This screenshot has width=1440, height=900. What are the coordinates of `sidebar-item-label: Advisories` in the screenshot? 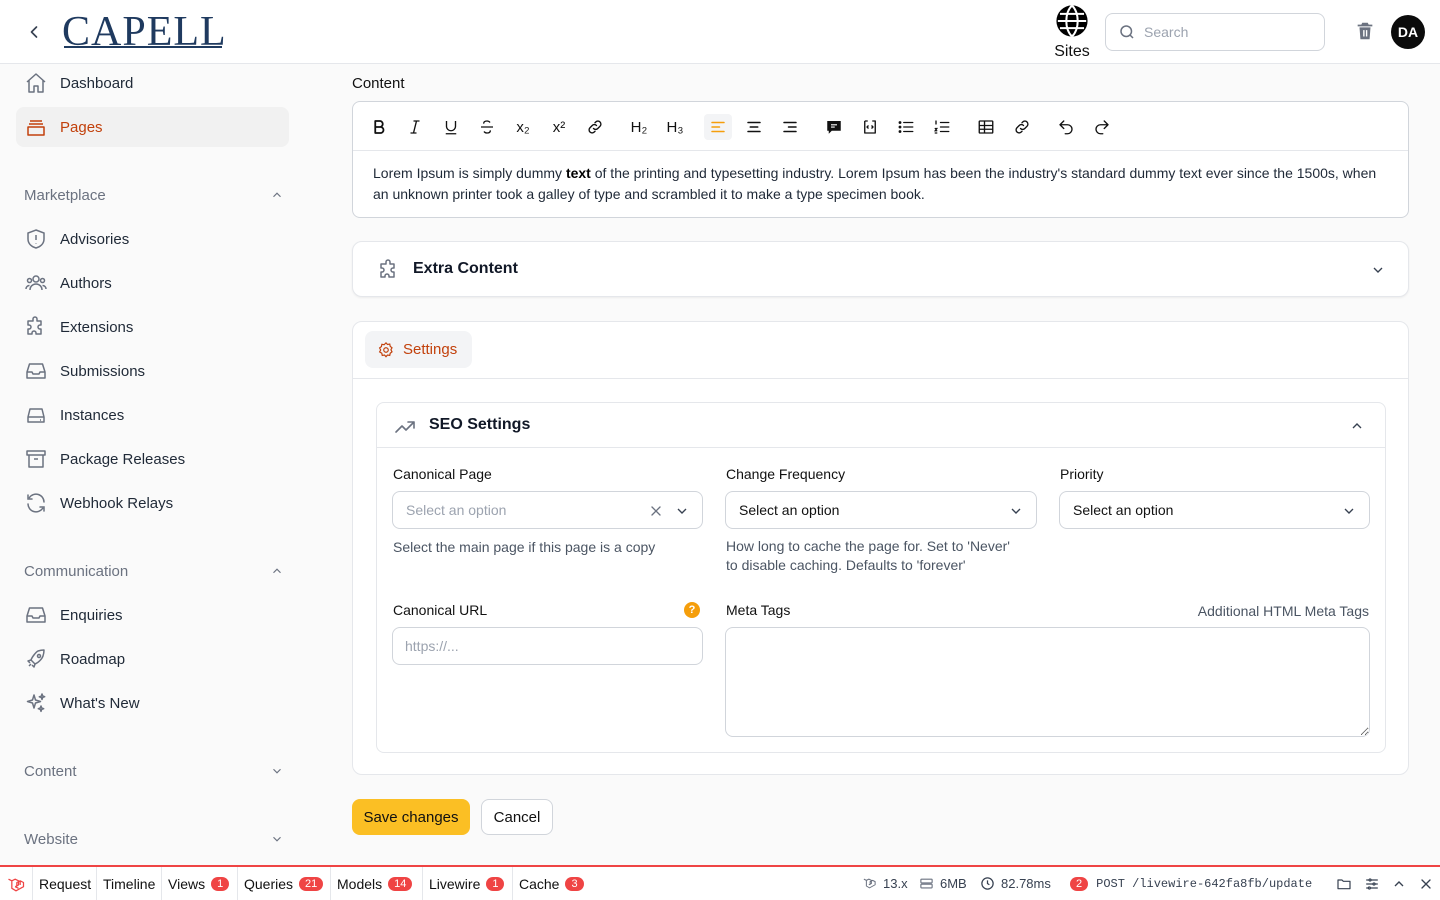 It's located at (95, 239).